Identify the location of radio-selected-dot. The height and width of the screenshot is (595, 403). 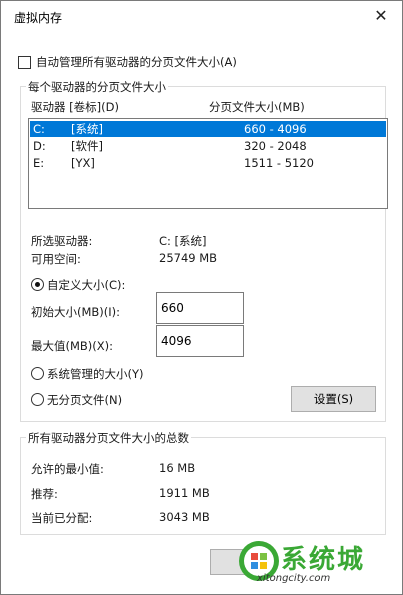
(37, 284).